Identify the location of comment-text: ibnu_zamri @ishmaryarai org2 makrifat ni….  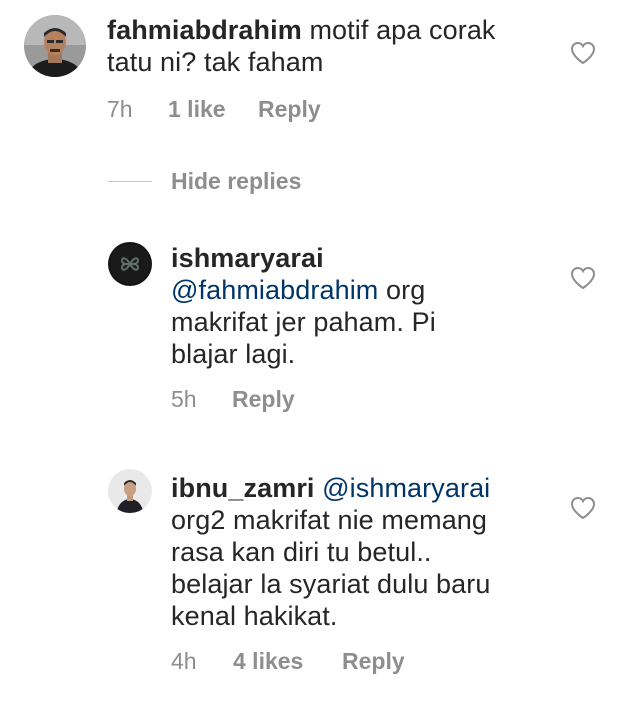
(366, 552).